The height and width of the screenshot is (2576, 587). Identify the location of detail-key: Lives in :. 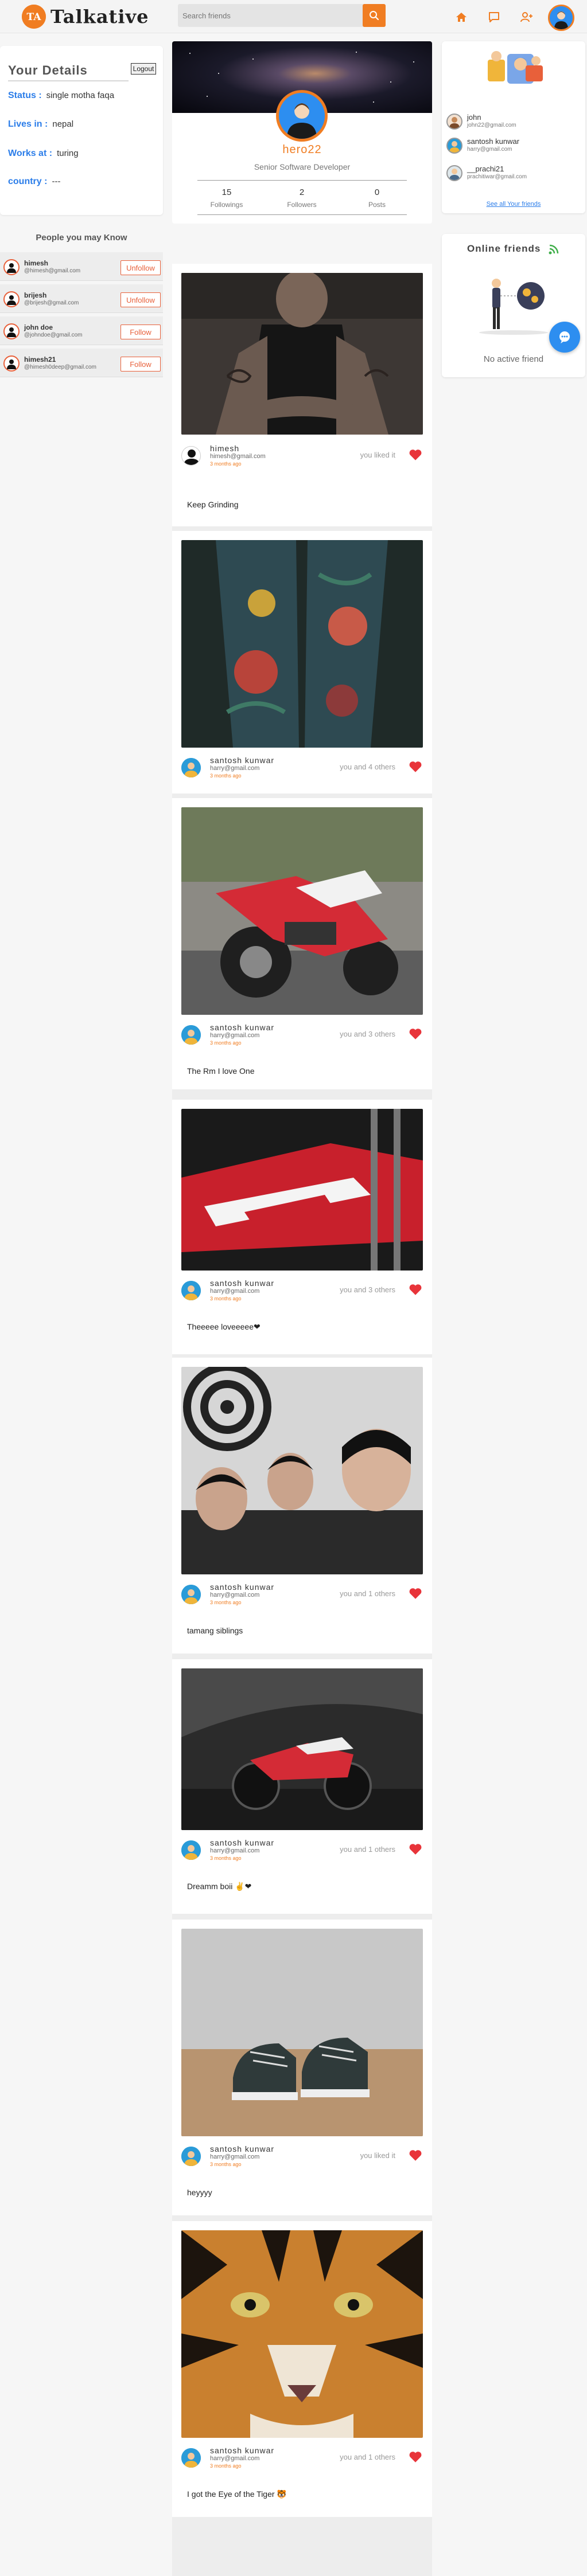
(28, 124).